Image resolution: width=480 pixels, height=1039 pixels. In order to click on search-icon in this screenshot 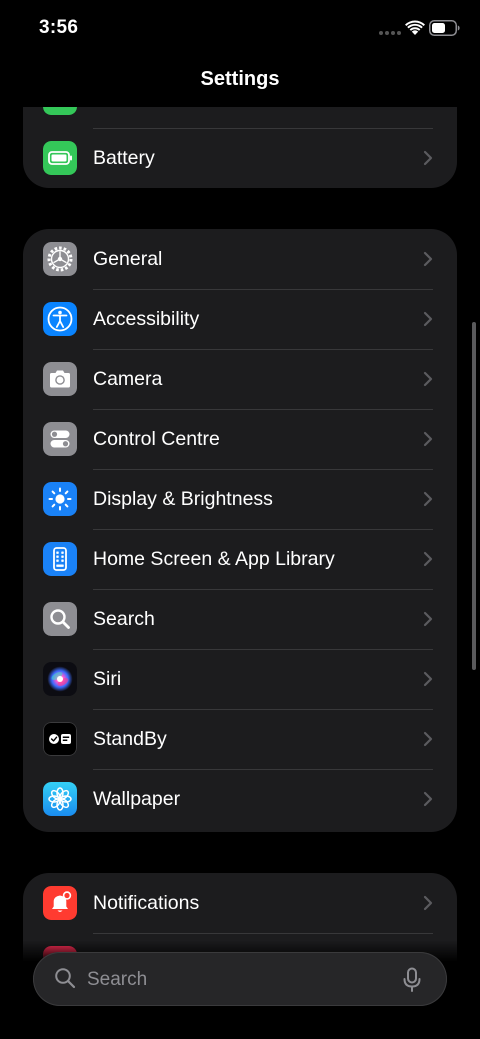, I will do `click(65, 978)`.